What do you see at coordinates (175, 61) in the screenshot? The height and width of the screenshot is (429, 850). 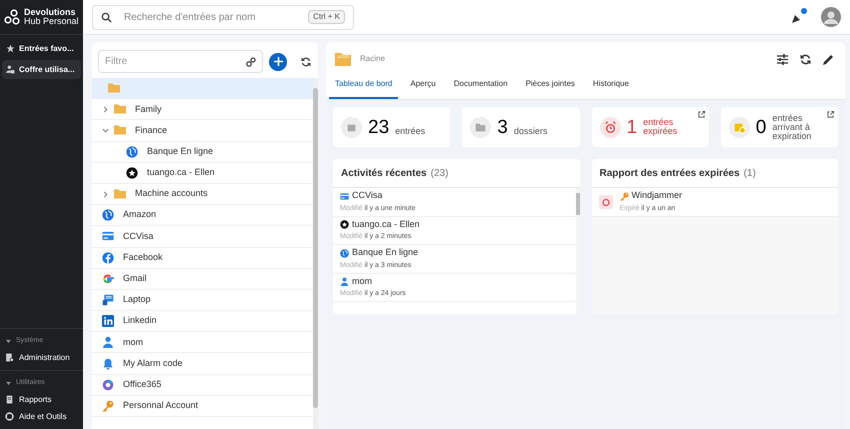 I see `filter-input: Filtre` at bounding box center [175, 61].